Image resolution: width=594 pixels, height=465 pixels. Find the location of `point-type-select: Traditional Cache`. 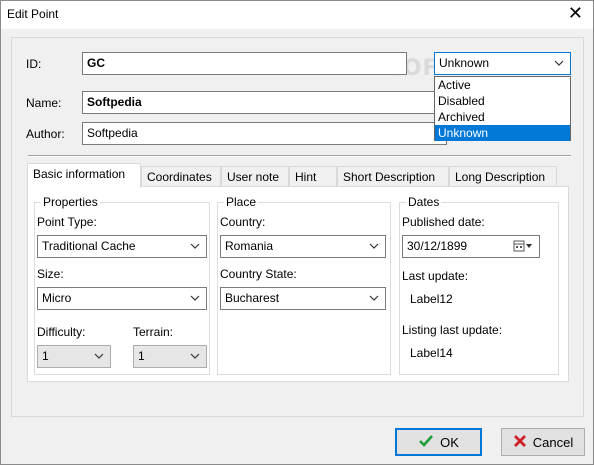

point-type-select: Traditional Cache is located at coordinates (122, 246).